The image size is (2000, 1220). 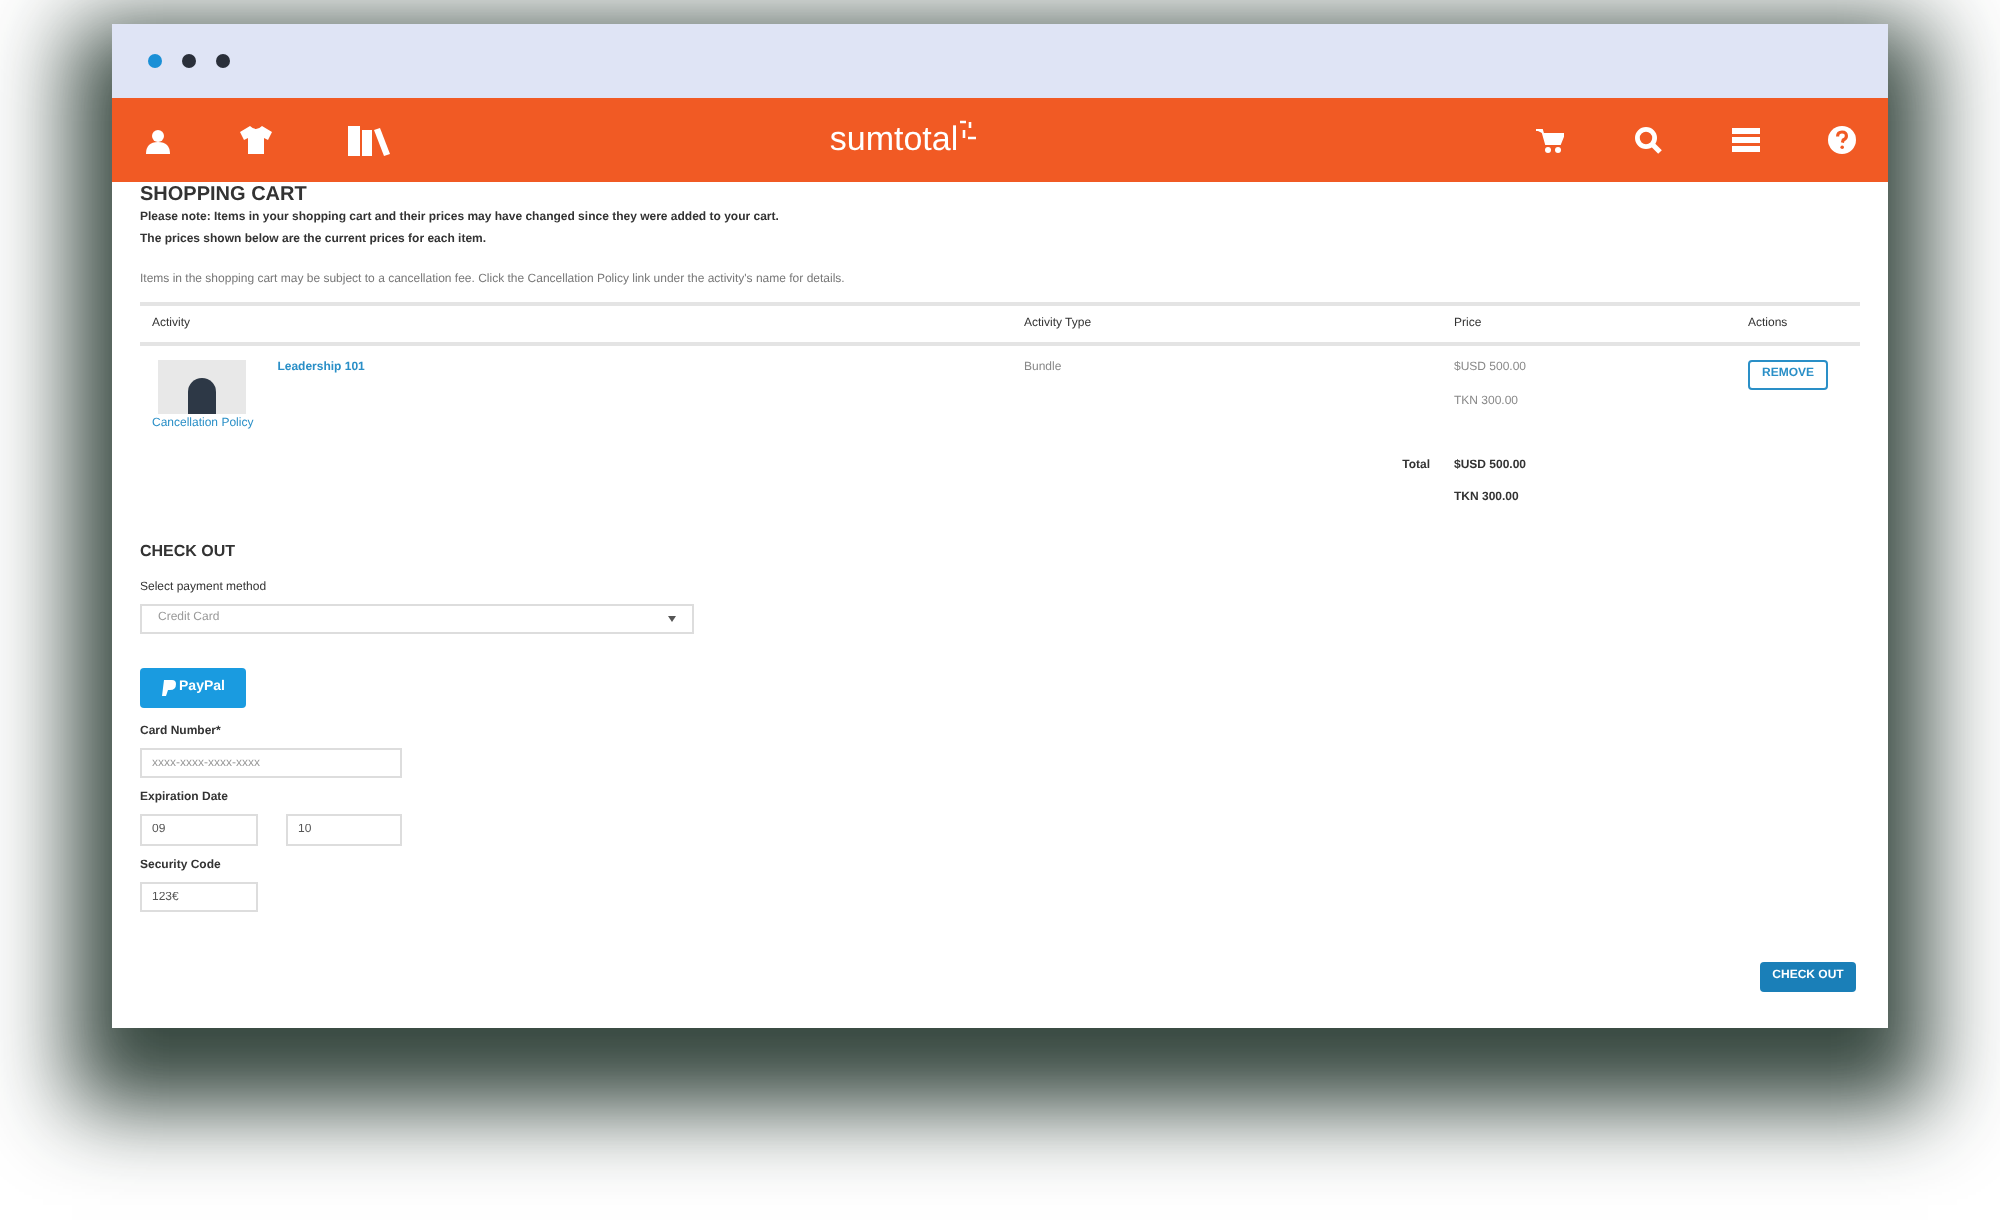 I want to click on page-title: SHOPPING CART, so click(x=224, y=196).